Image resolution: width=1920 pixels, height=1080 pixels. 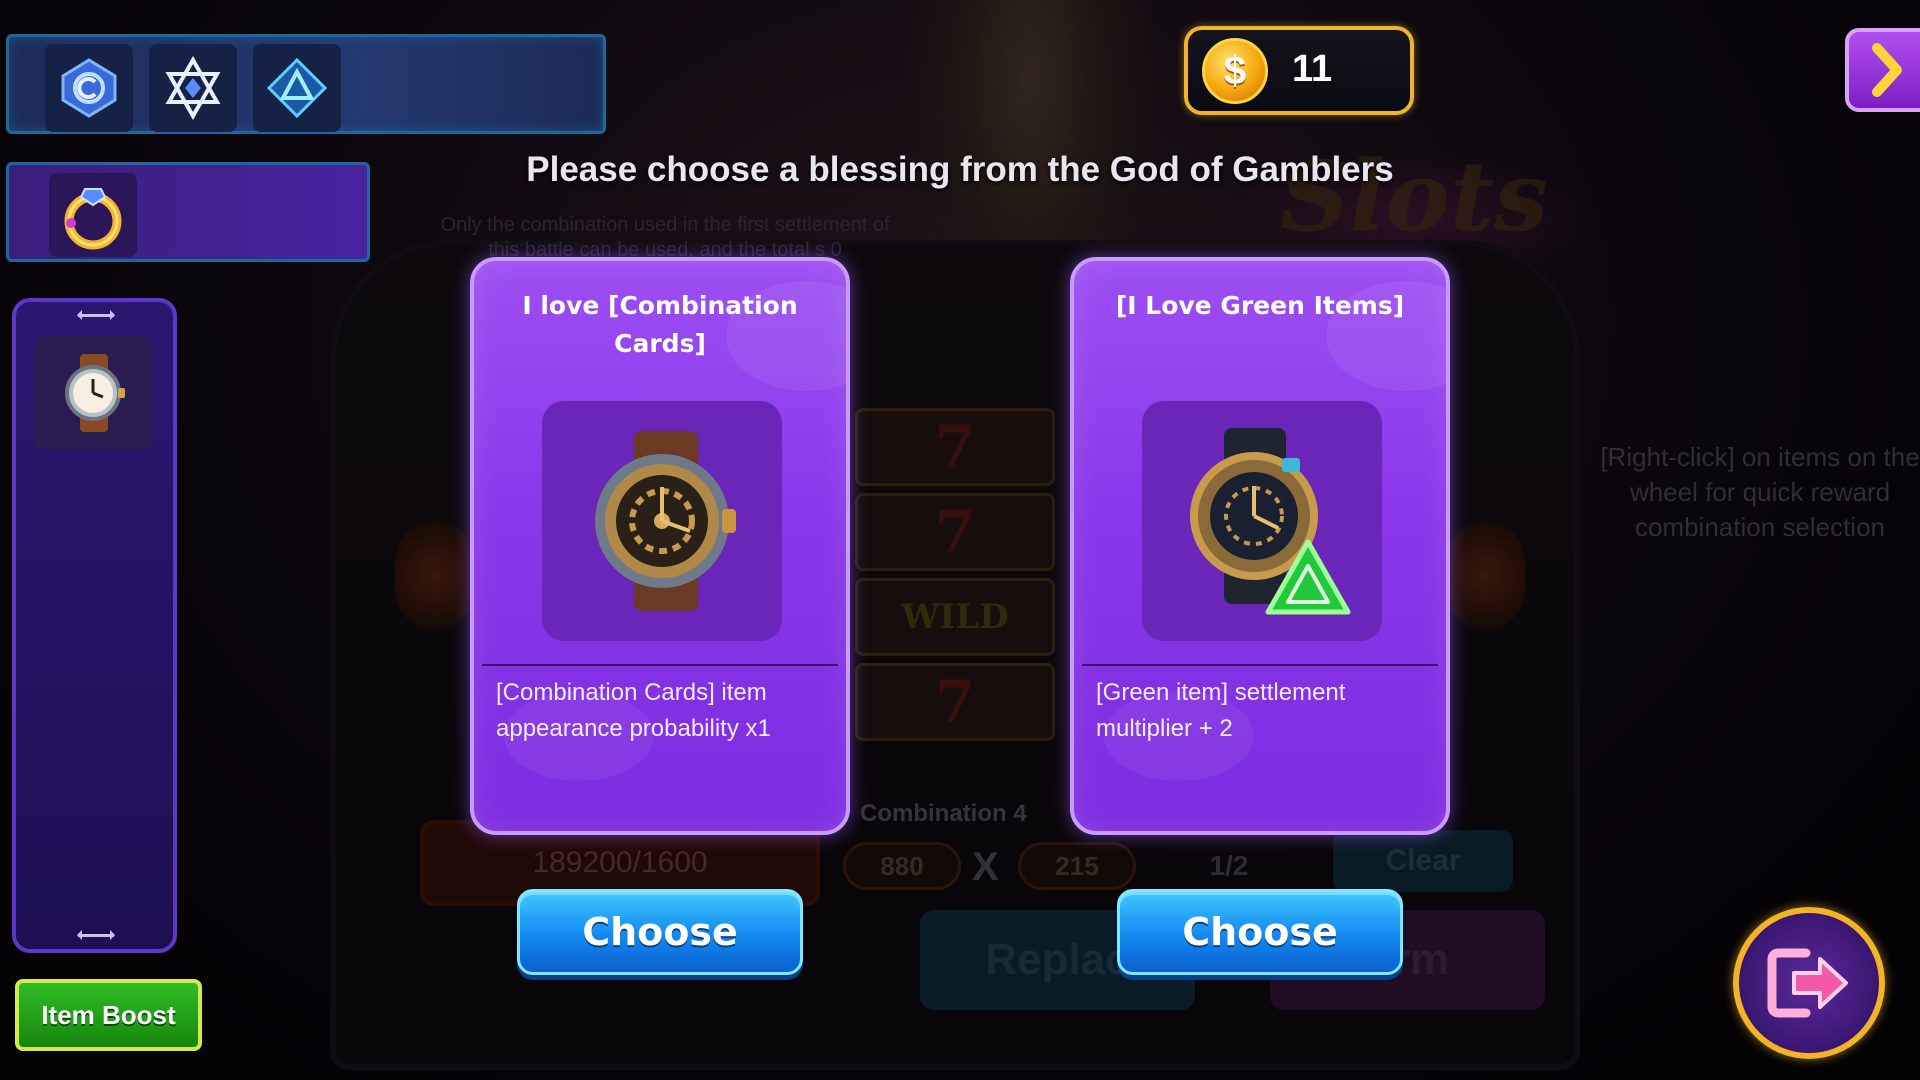 I want to click on next-button, so click(x=1882, y=70).